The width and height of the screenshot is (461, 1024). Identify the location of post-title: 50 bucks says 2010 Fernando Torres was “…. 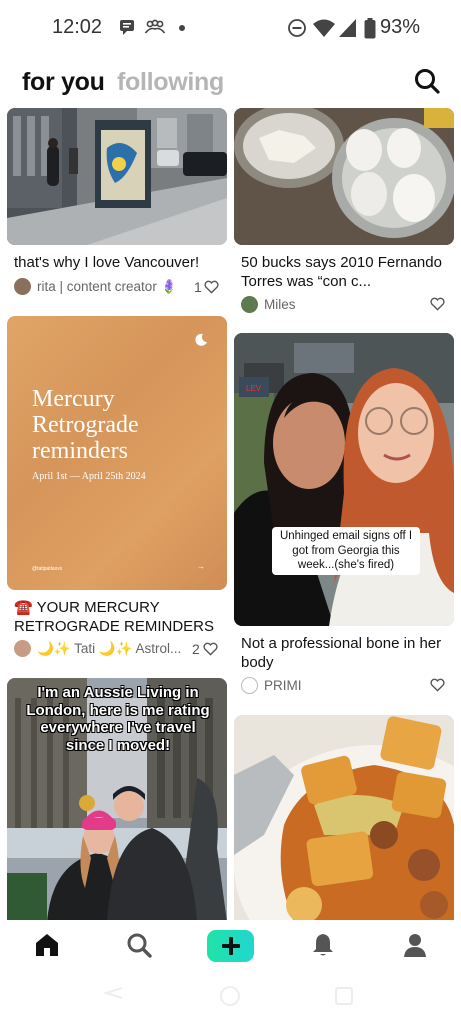
(347, 272).